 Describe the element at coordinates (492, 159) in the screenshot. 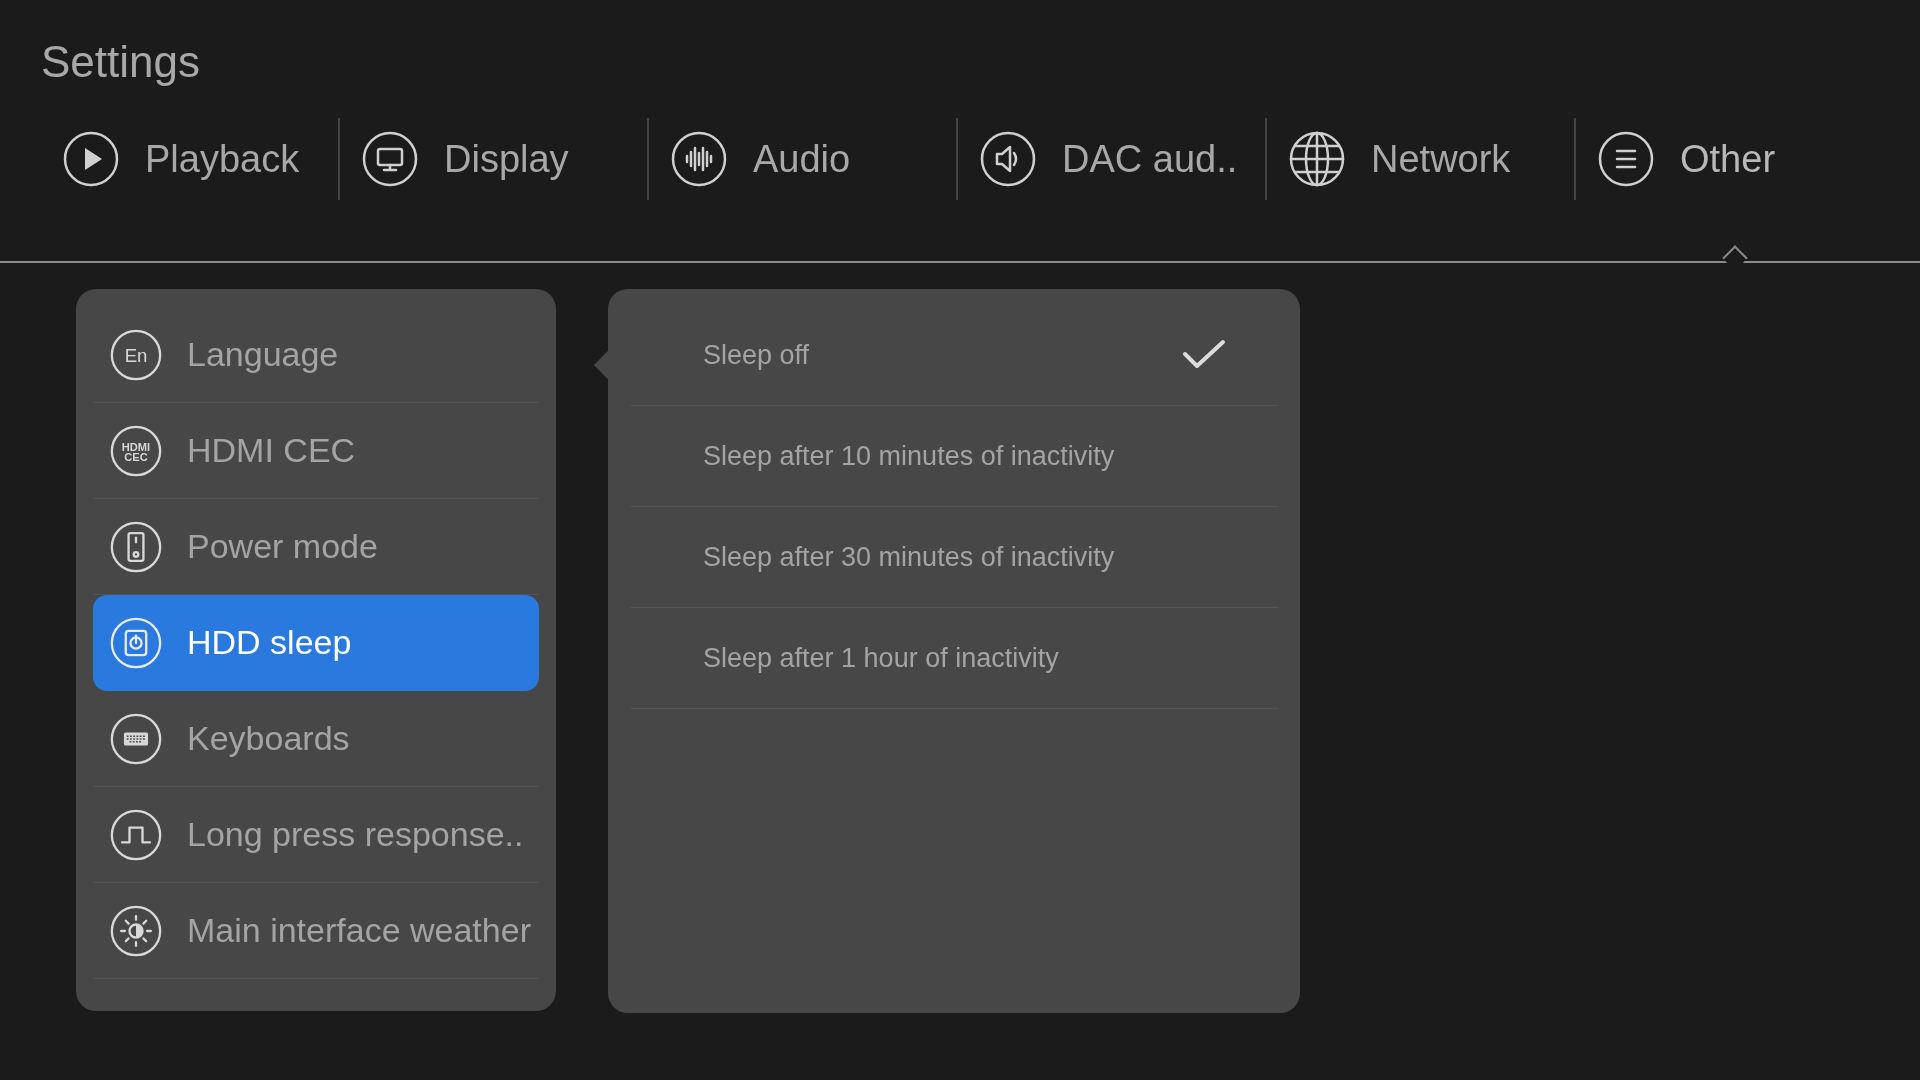

I see `tab: Display` at that location.